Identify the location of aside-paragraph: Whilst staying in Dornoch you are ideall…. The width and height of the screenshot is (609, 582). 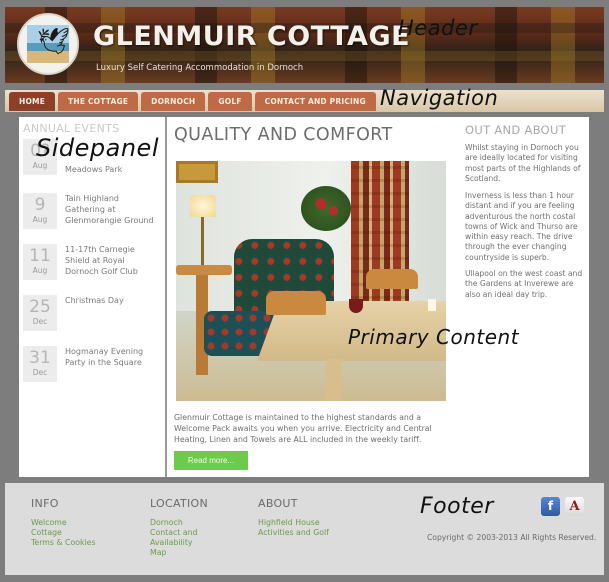
(523, 163).